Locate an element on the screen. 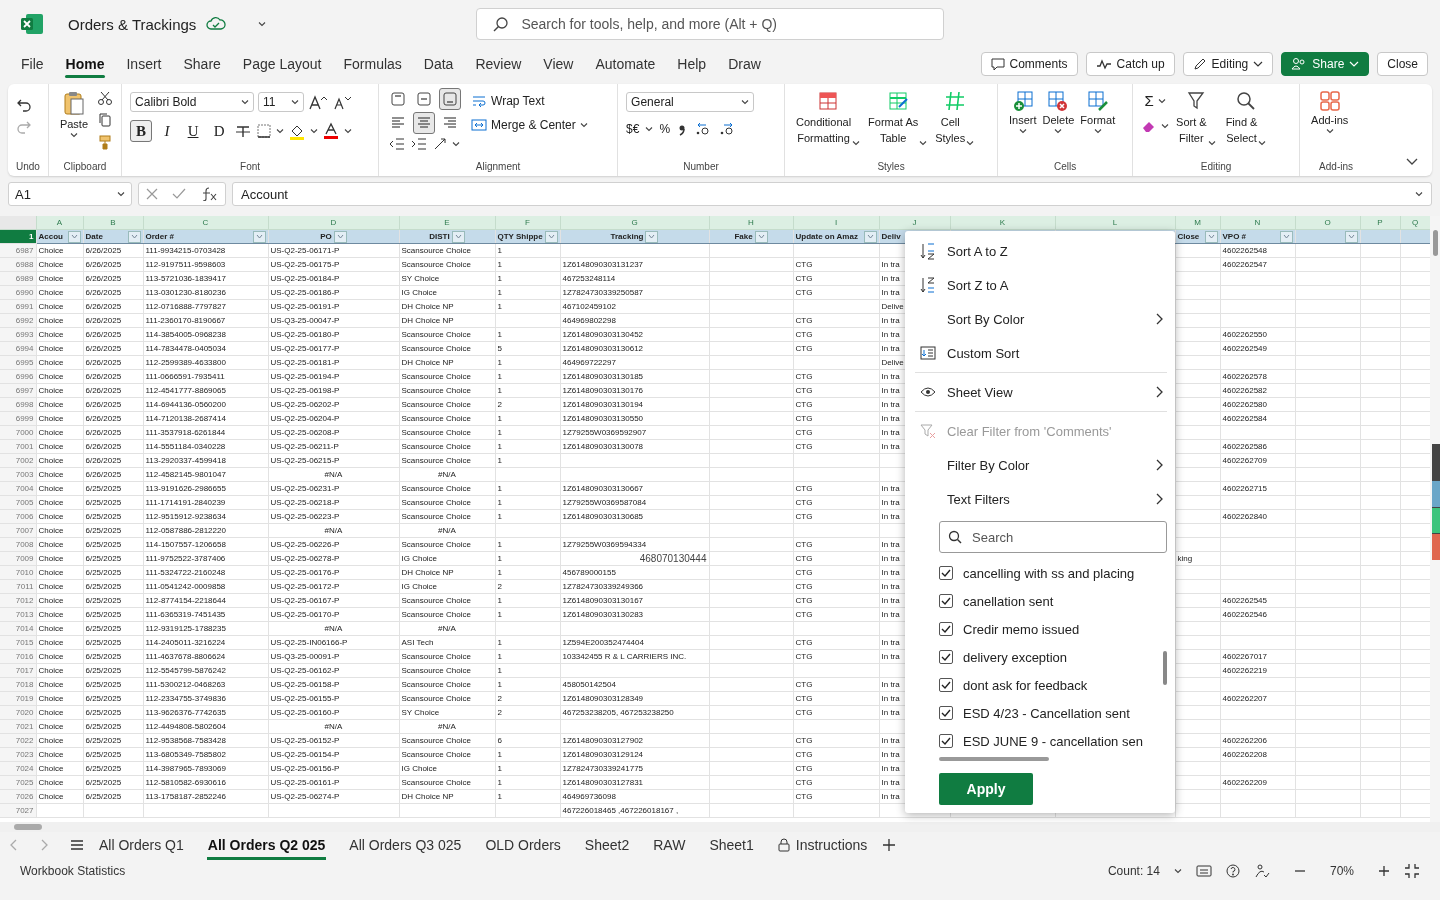 The width and height of the screenshot is (1440, 900). menu-tab: Share is located at coordinates (202, 64).